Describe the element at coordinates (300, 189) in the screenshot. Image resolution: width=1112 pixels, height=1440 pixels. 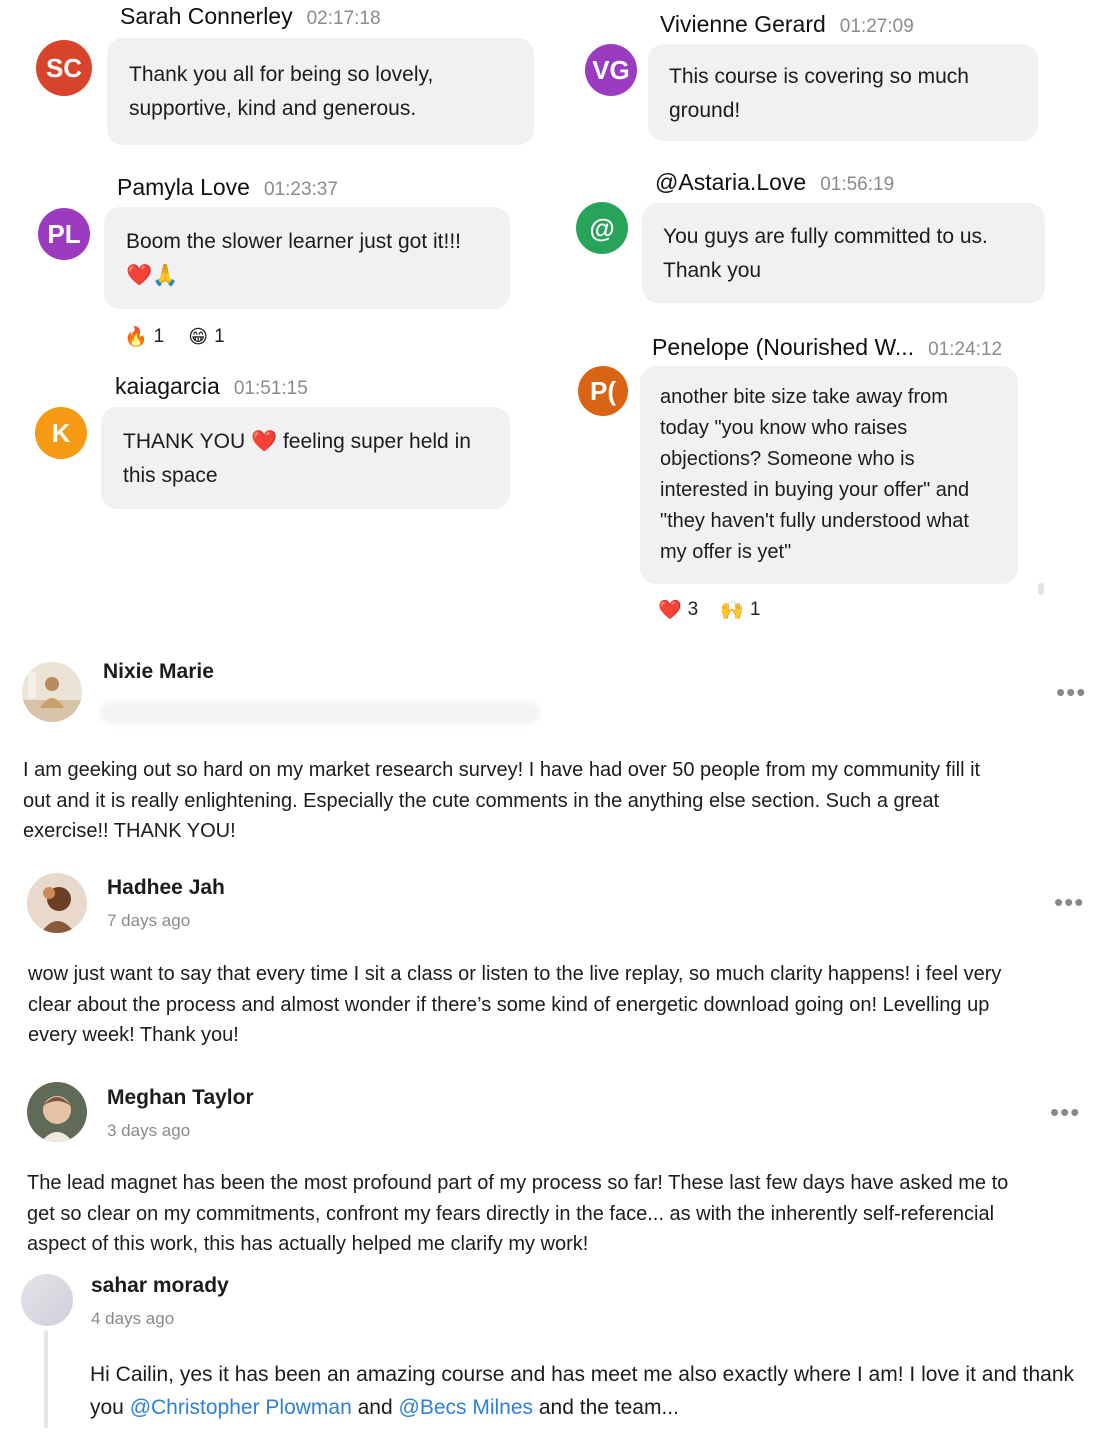
I see `timestamp: 01:23:37` at that location.